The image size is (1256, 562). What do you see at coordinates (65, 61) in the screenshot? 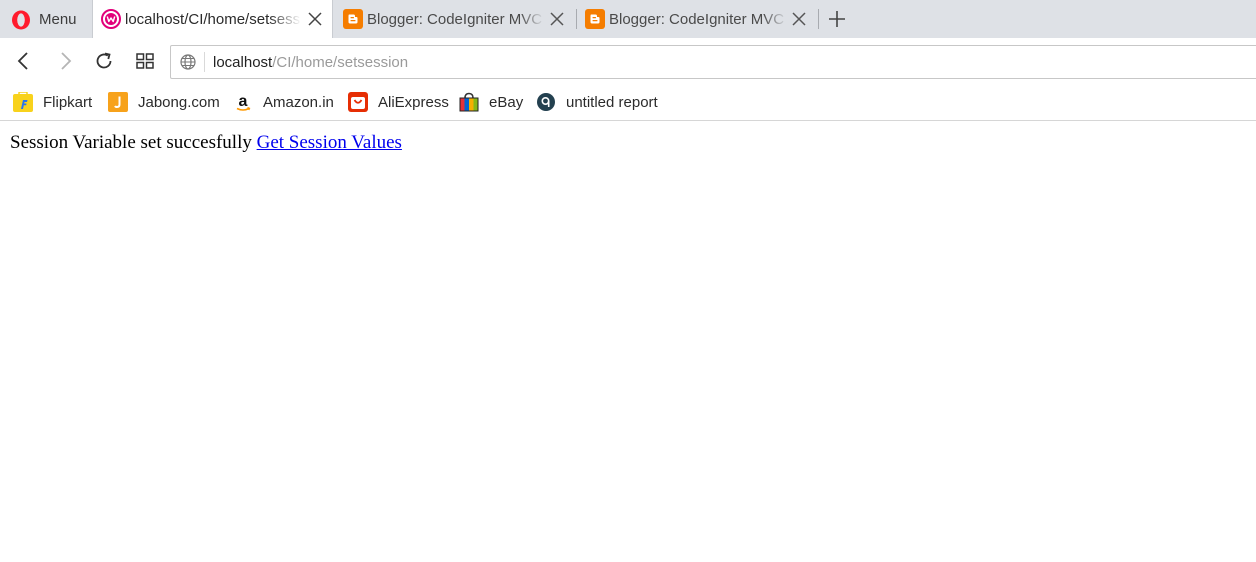
I see `forward-arrow-icon` at bounding box center [65, 61].